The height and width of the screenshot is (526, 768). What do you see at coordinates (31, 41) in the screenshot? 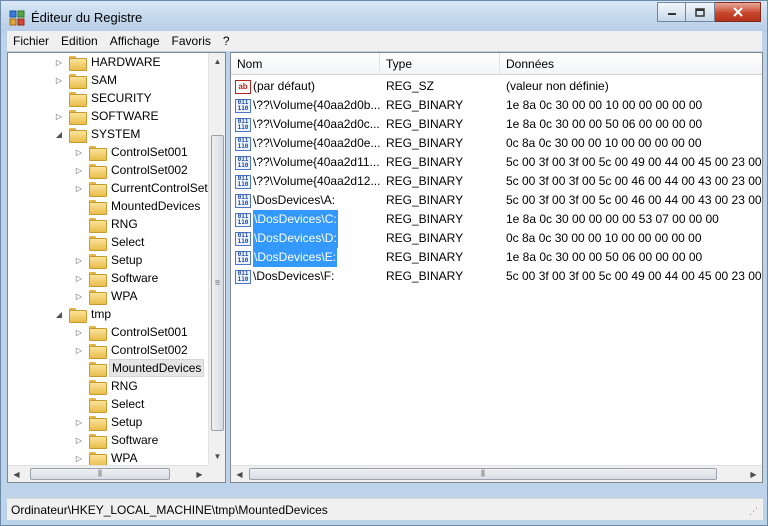
I see `menu-fichier: Fichier` at bounding box center [31, 41].